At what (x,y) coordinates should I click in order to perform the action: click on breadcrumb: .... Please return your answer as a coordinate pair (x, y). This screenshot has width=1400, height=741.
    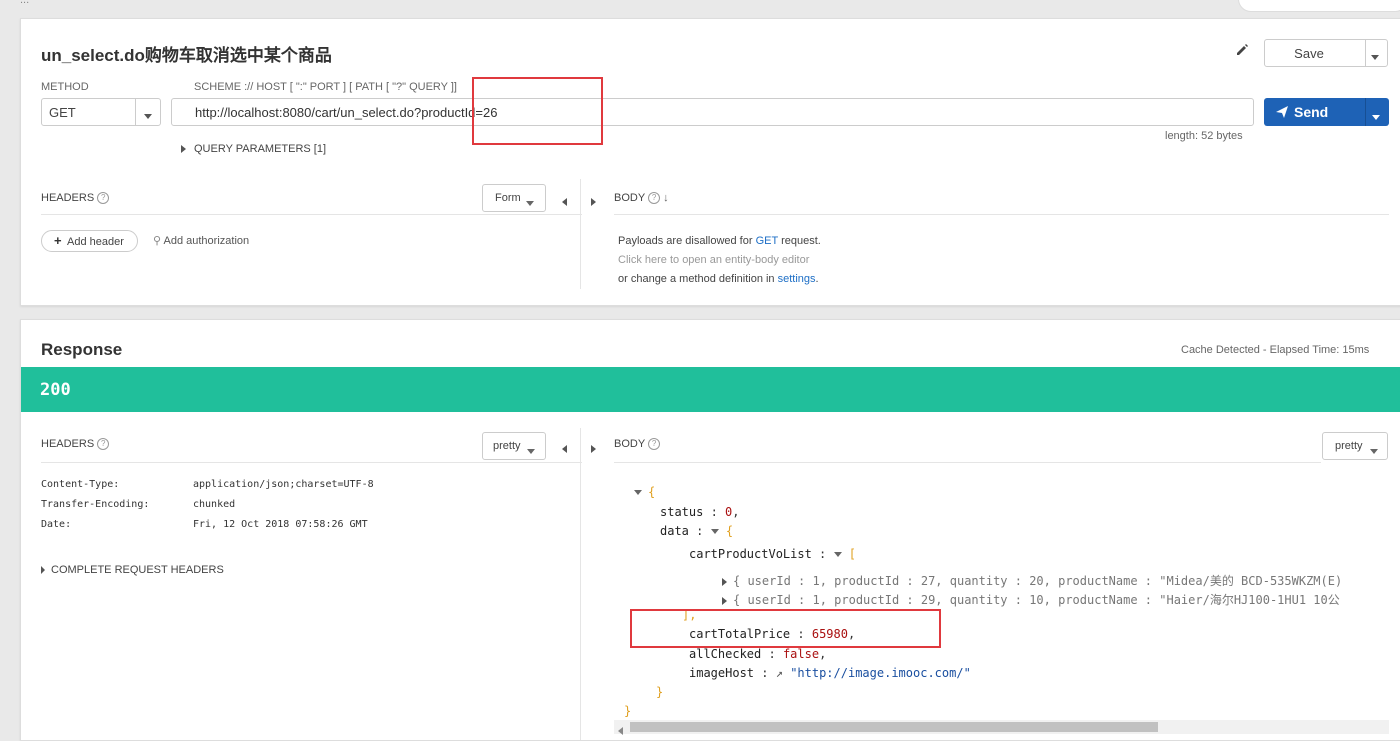
    Looking at the image, I should click on (25, 3).